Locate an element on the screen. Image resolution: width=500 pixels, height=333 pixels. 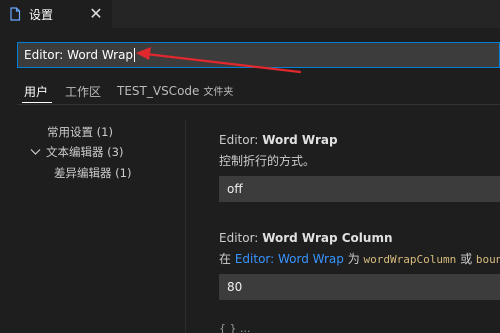
setting-word-wrap-description: 控制折行的方式。 is located at coordinates (267, 161).